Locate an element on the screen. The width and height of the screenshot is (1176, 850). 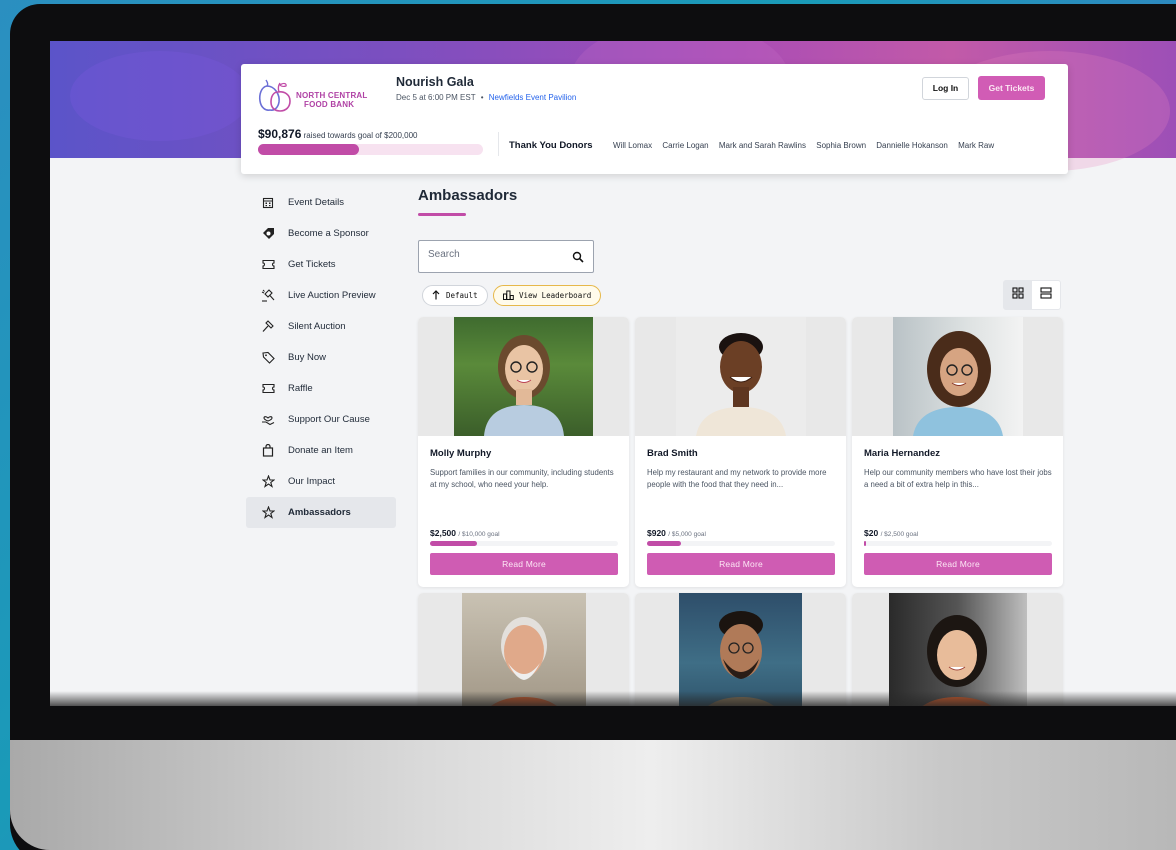
calendar-icon is located at coordinates (268, 203).